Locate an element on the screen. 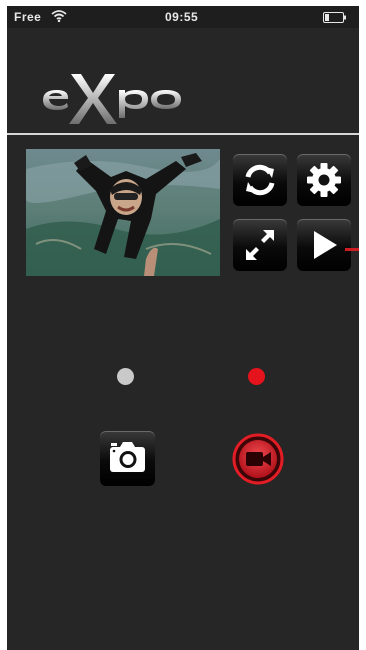 The image size is (366, 650). settings-button is located at coordinates (324, 180).